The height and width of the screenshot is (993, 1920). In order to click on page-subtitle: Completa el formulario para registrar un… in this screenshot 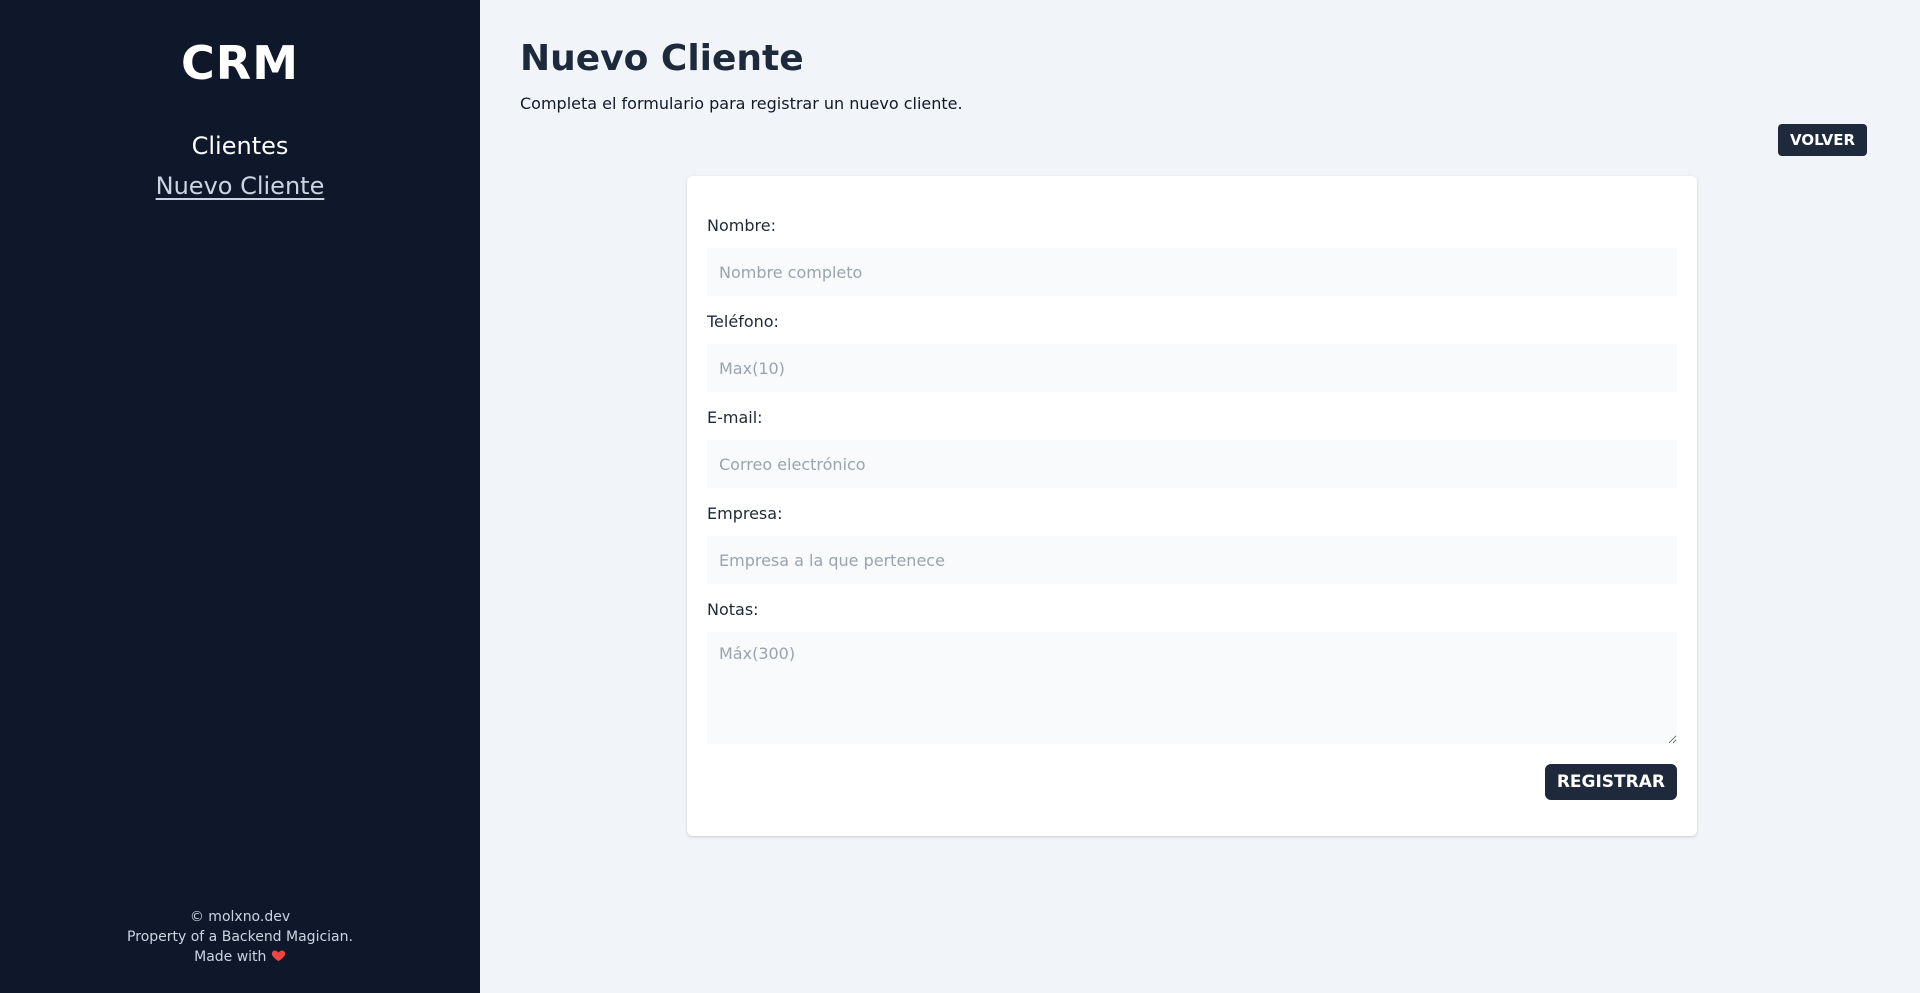, I will do `click(741, 103)`.